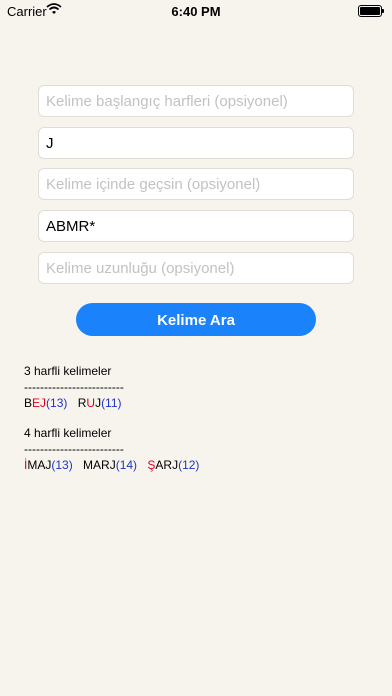 Image resolution: width=392 pixels, height=696 pixels. Describe the element at coordinates (196, 143) in the screenshot. I see `suffix-input` at that location.